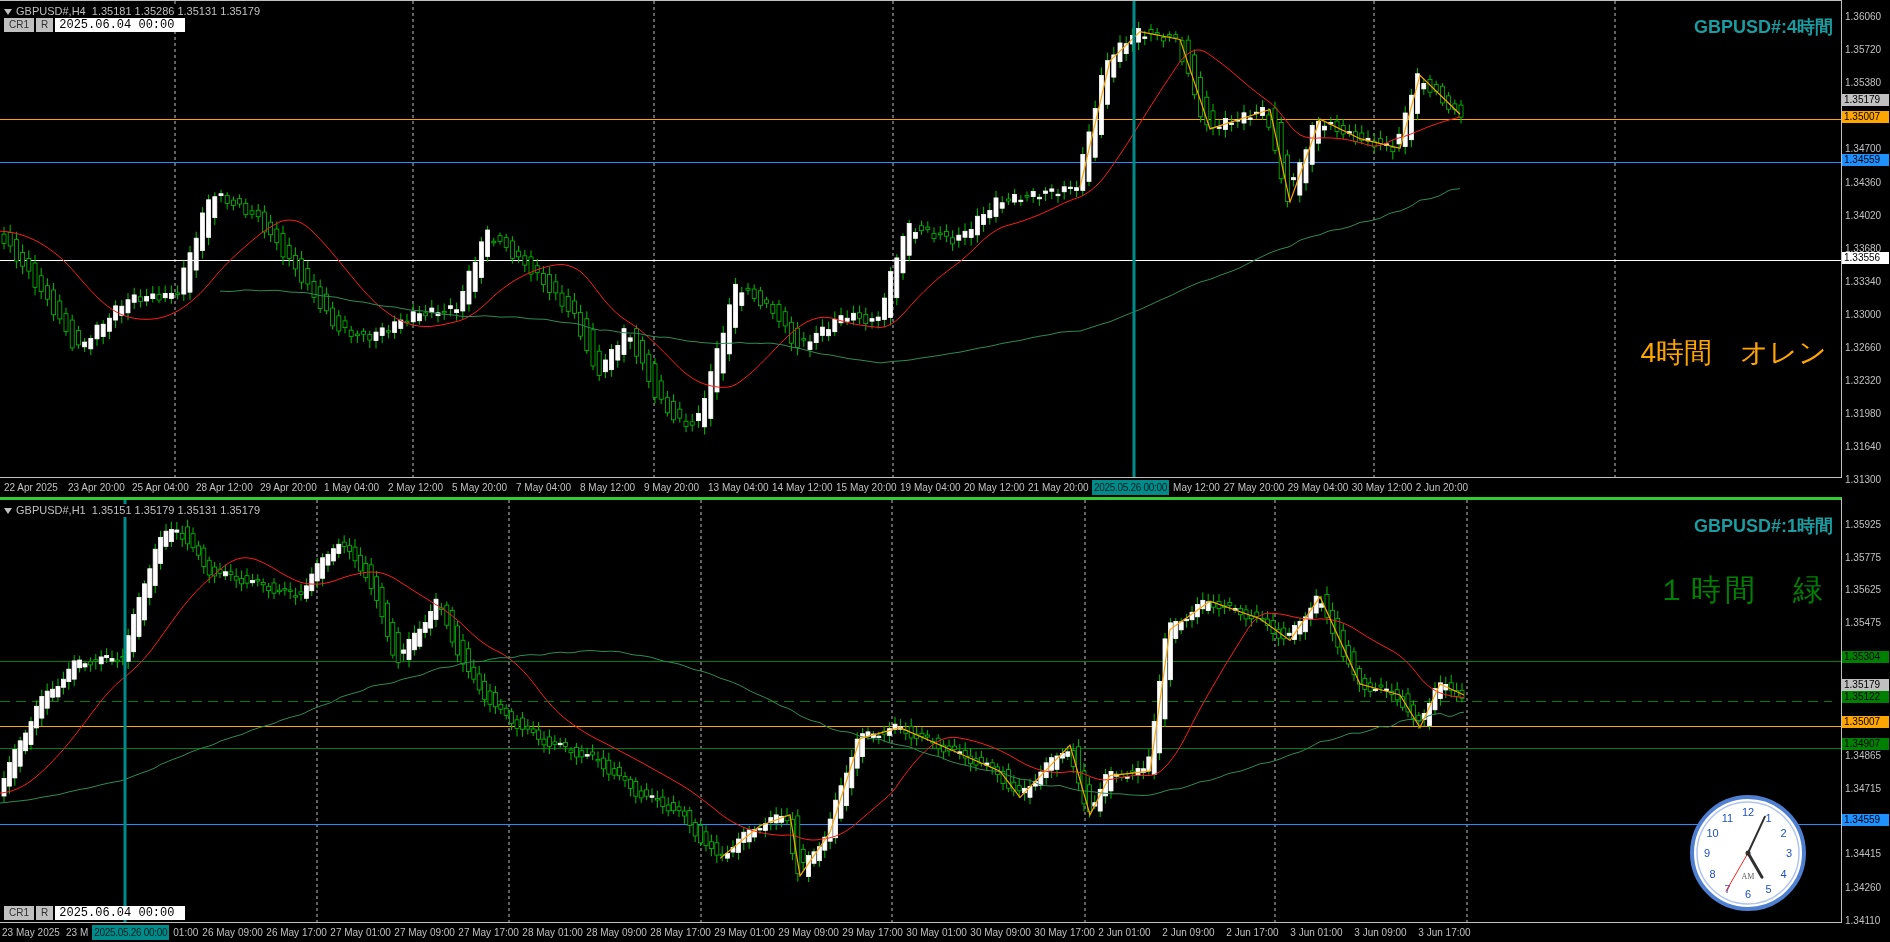 The height and width of the screenshot is (942, 1890). Describe the element at coordinates (681, 933) in the screenshot. I see `time-label: 28 May 17:00` at that location.